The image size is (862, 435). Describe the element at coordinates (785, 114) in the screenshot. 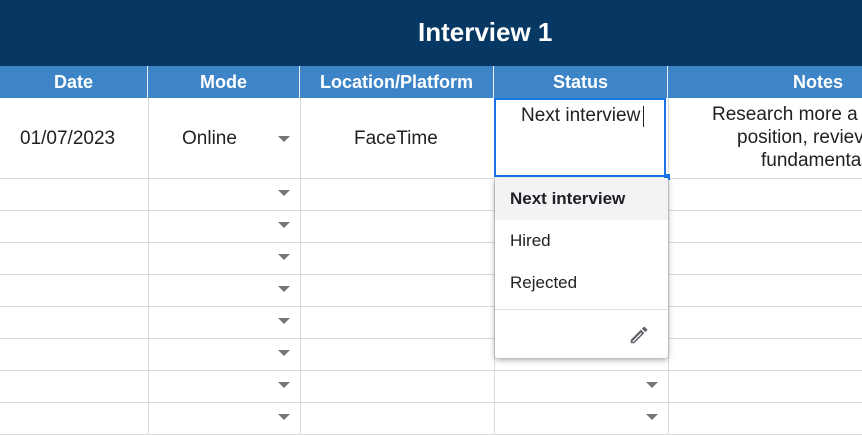

I see `notes-line: Research more a` at that location.